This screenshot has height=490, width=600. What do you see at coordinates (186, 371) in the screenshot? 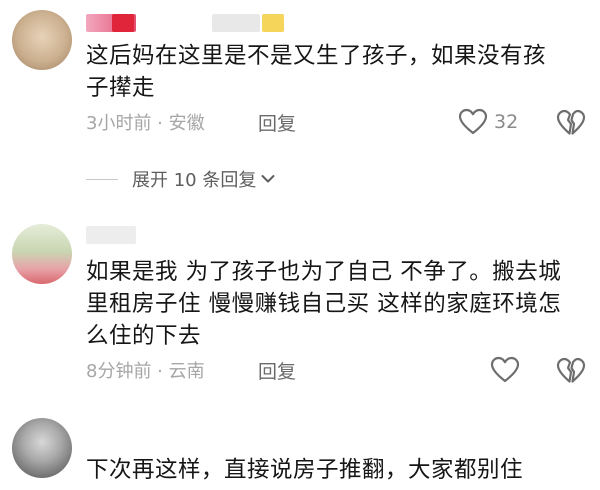
I see `comment-location: 云南` at bounding box center [186, 371].